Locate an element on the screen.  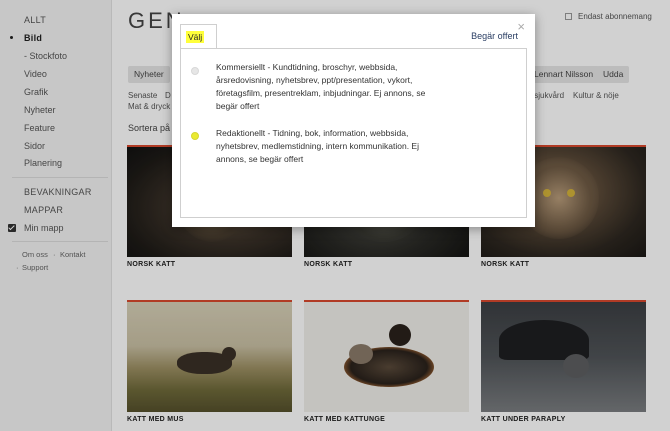
radio-commercial is located at coordinates (195, 71).